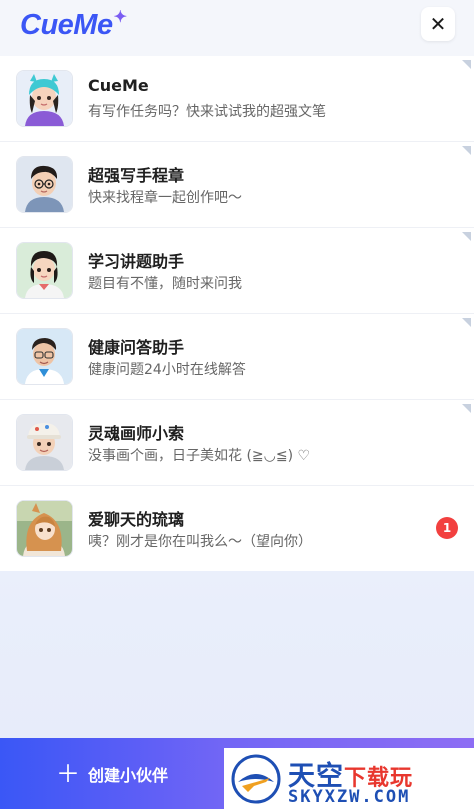 This screenshot has width=474, height=809. What do you see at coordinates (44, 442) in the screenshot?
I see `painter-boy-avatar` at bounding box center [44, 442].